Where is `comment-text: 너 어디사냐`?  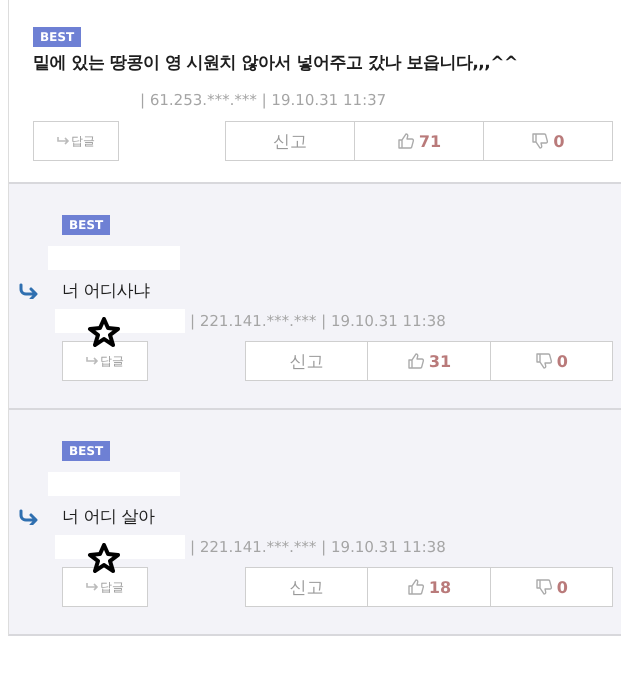 comment-text: 너 어디사냐 is located at coordinates (106, 291).